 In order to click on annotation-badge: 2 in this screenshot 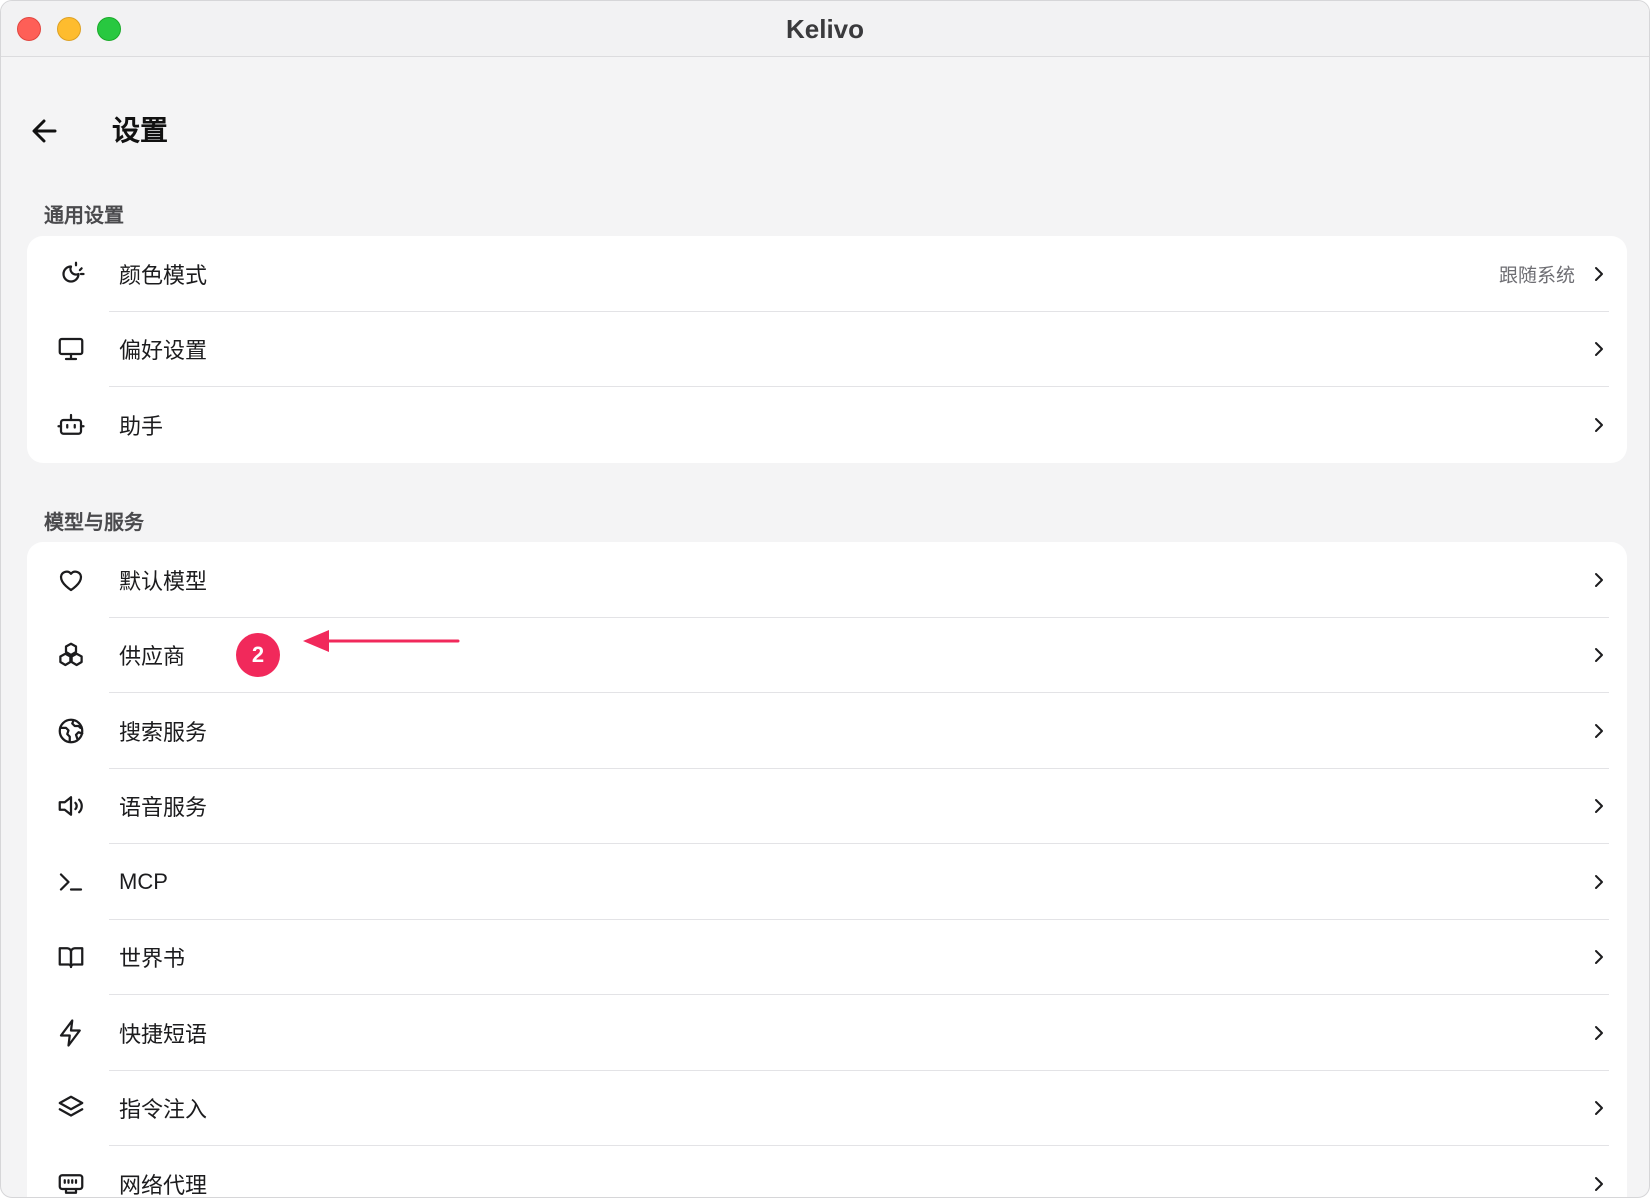, I will do `click(258, 655)`.